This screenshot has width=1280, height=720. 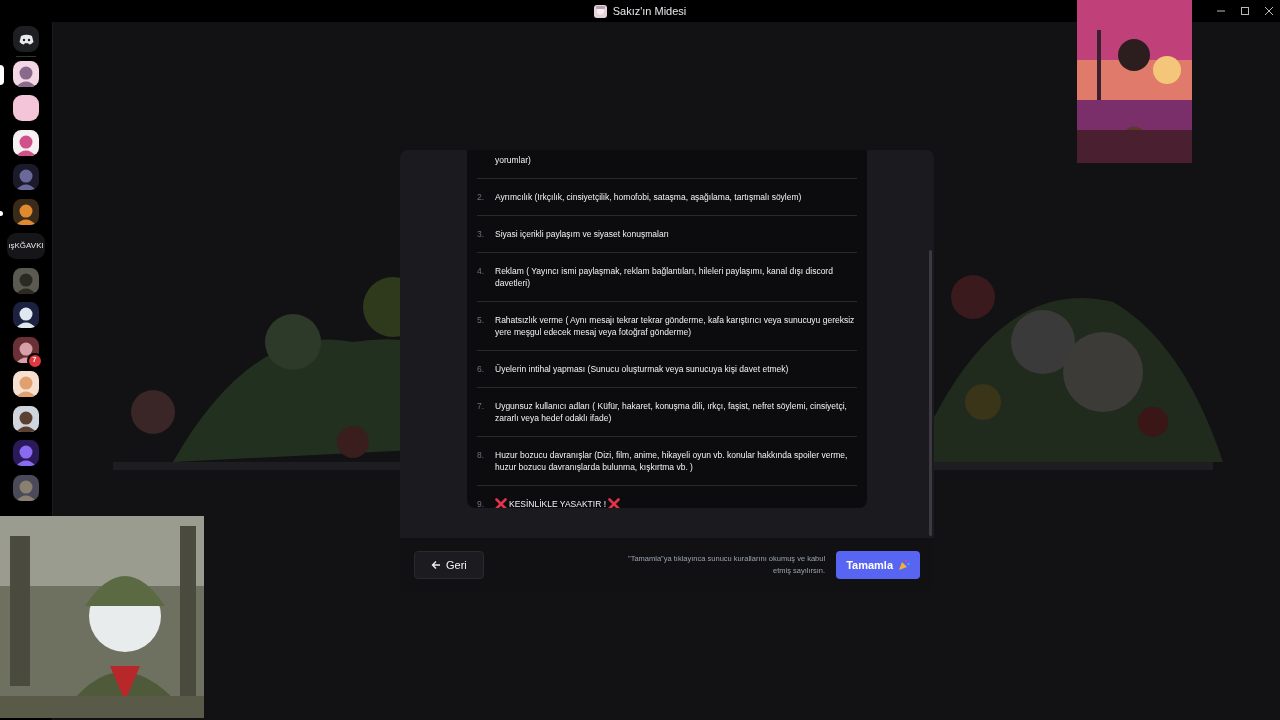 What do you see at coordinates (878, 565) in the screenshot?
I see `finish-button: Tamamla` at bounding box center [878, 565].